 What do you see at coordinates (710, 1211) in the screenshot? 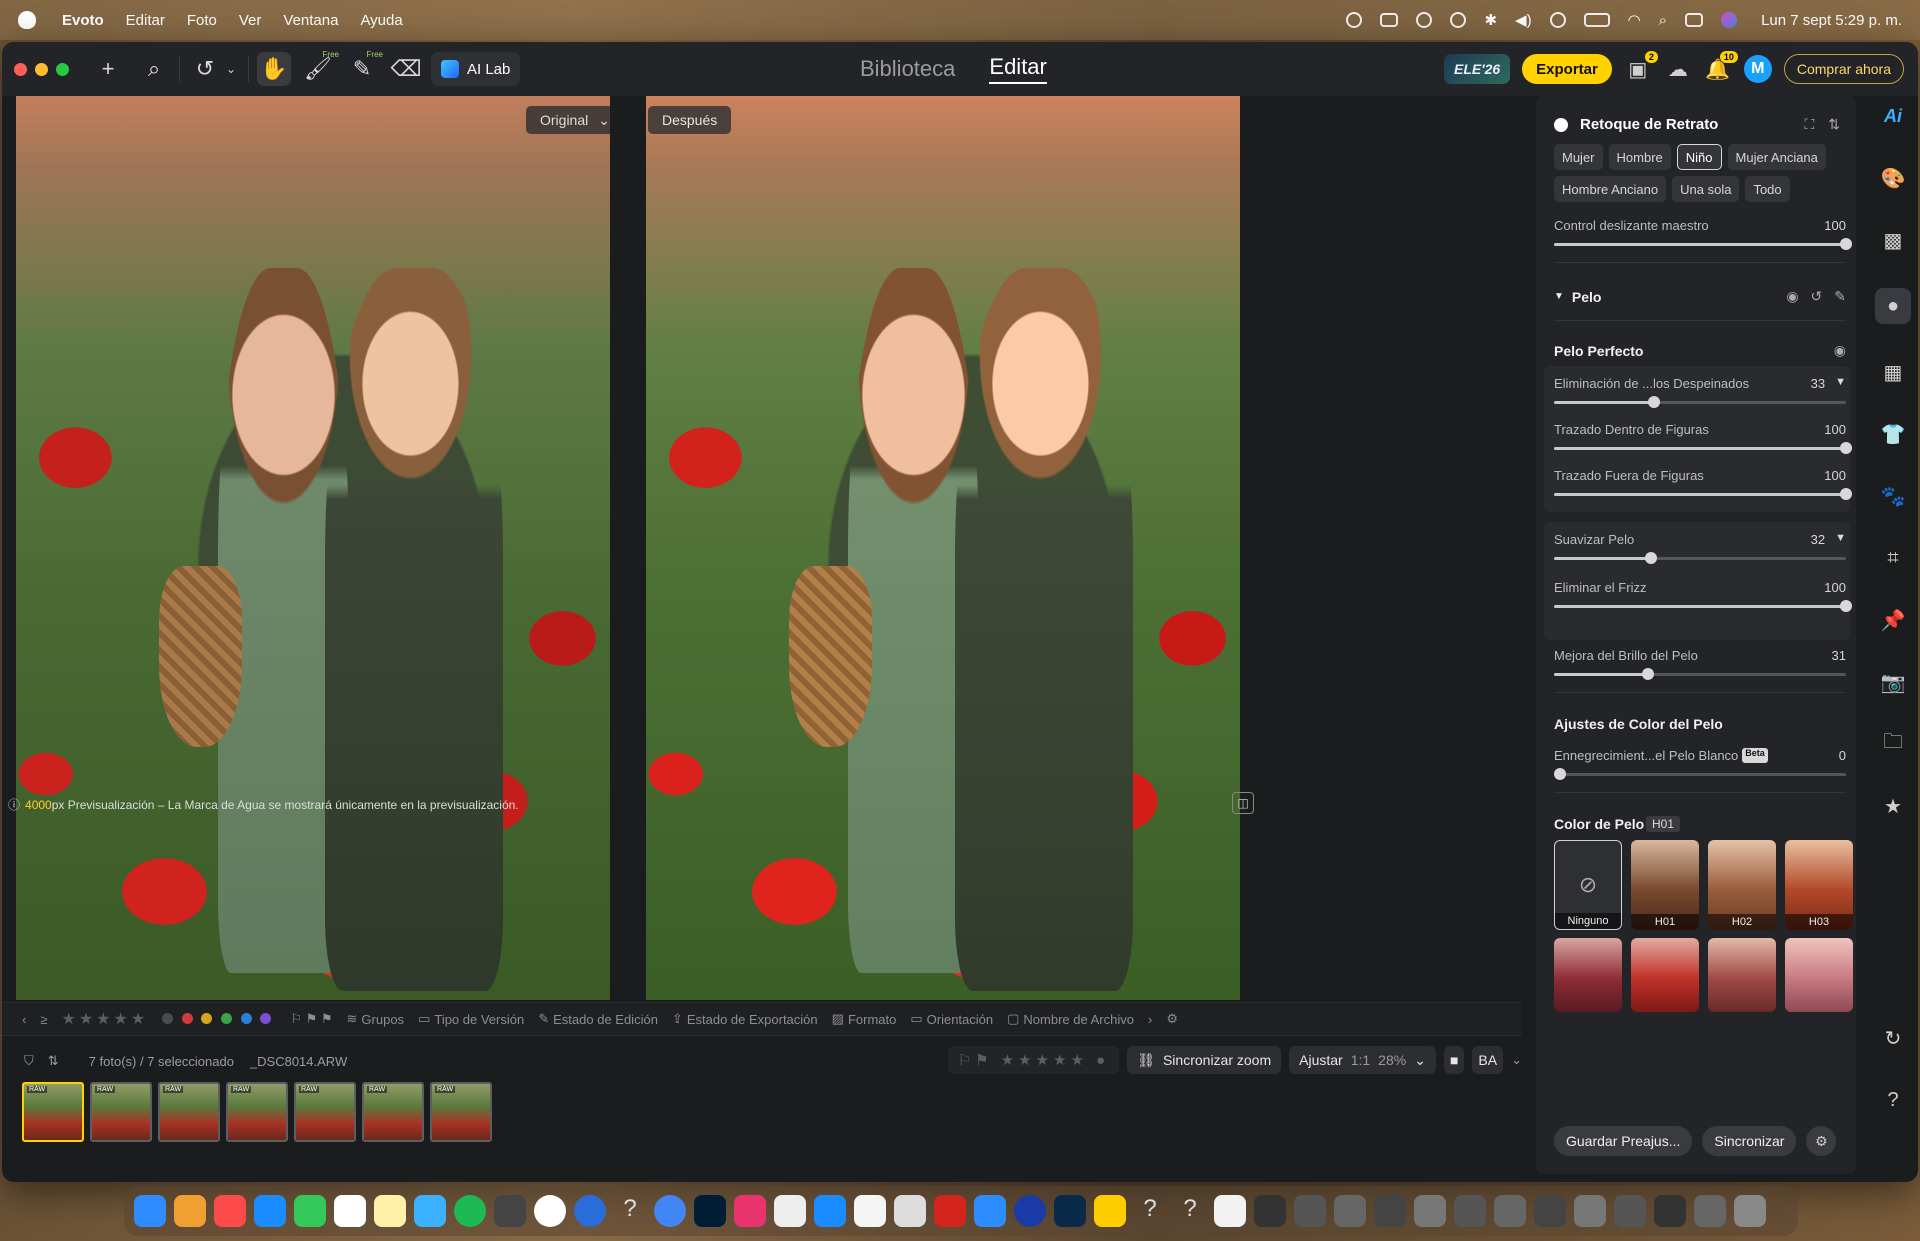
I see `photoshop-icon` at bounding box center [710, 1211].